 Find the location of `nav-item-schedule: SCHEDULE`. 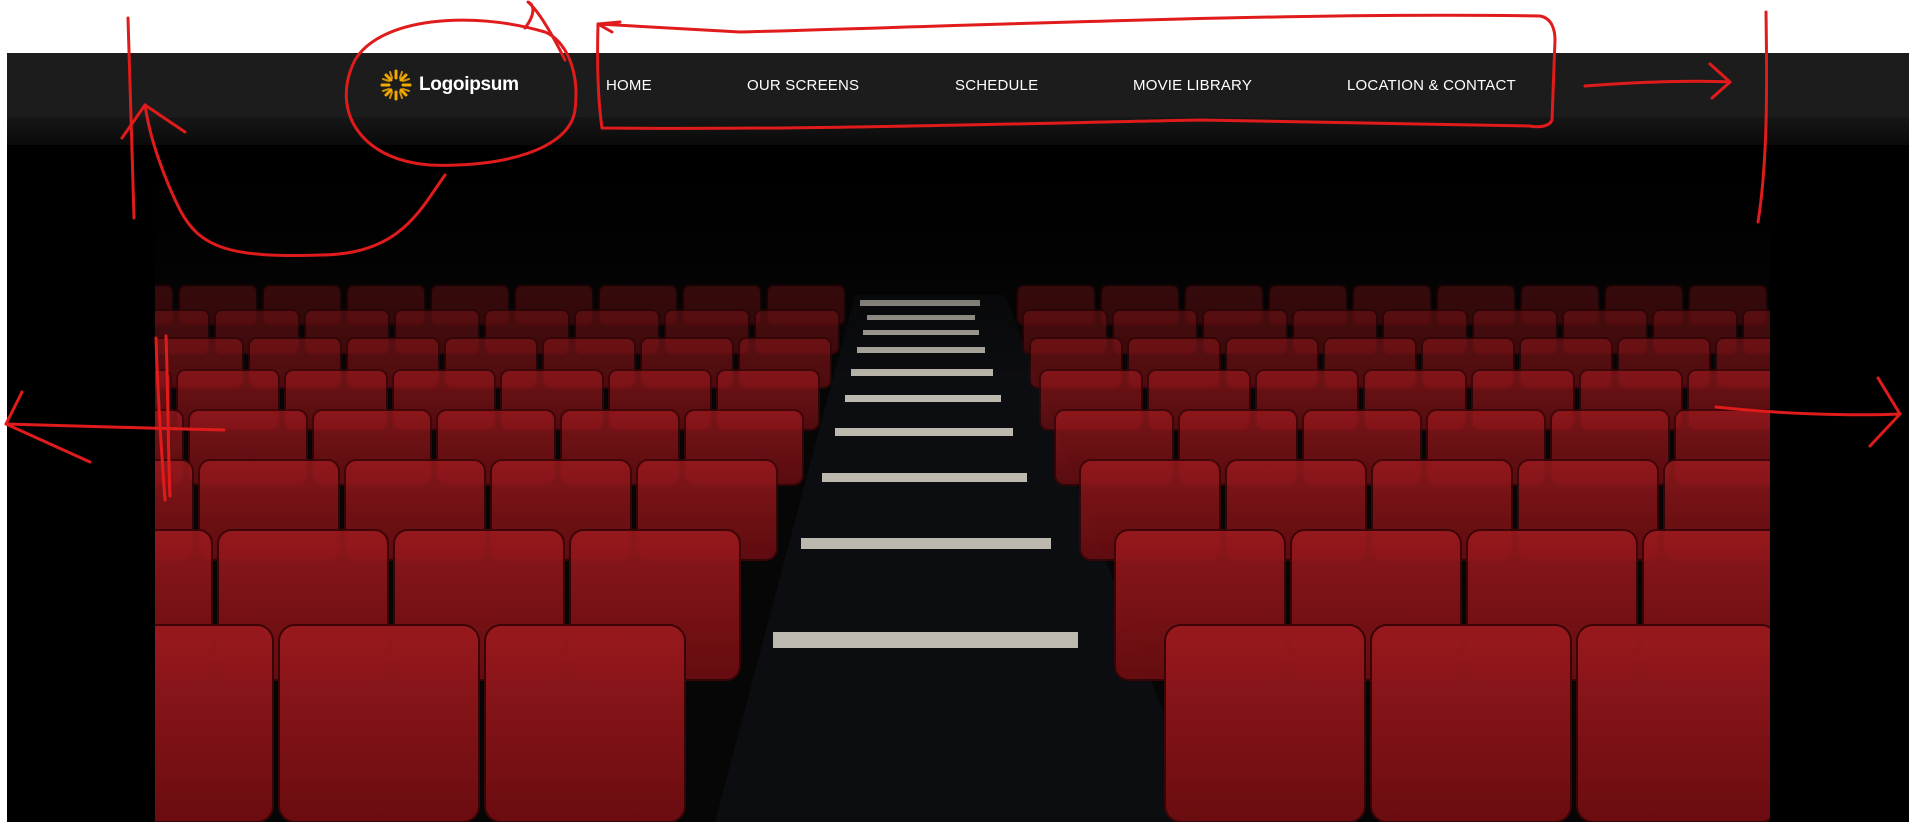

nav-item-schedule: SCHEDULE is located at coordinates (996, 85).